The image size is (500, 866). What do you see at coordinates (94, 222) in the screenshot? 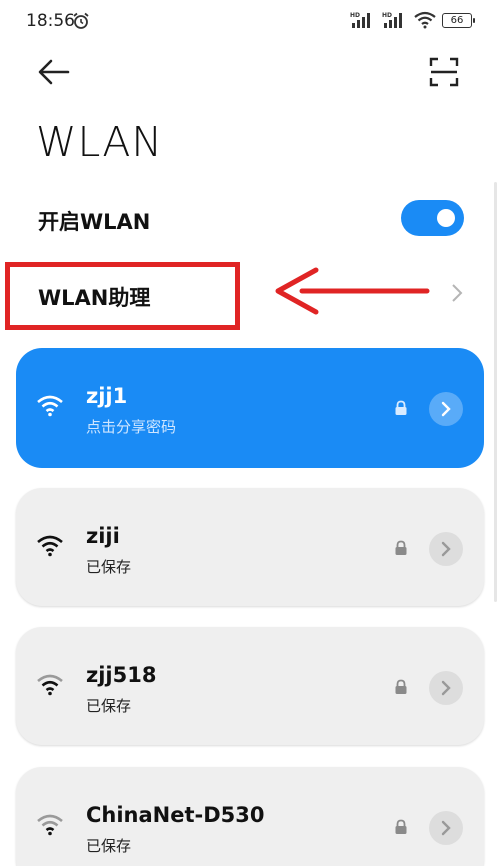
I see `wlan-toggle-label: 开启WLAN` at bounding box center [94, 222].